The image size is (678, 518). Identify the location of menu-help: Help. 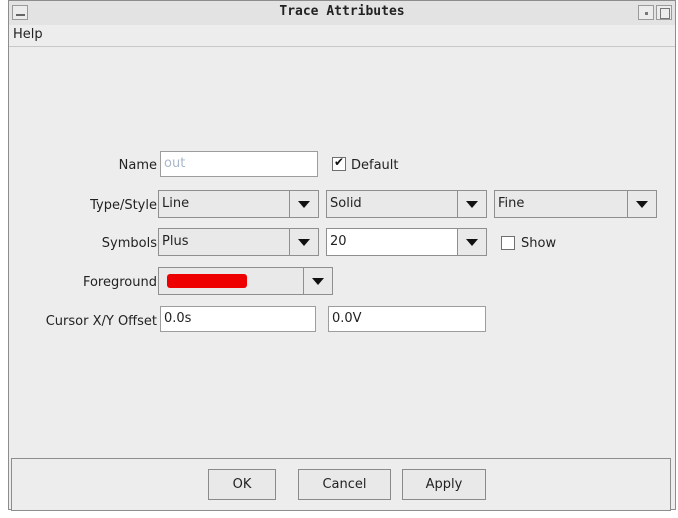
(28, 34).